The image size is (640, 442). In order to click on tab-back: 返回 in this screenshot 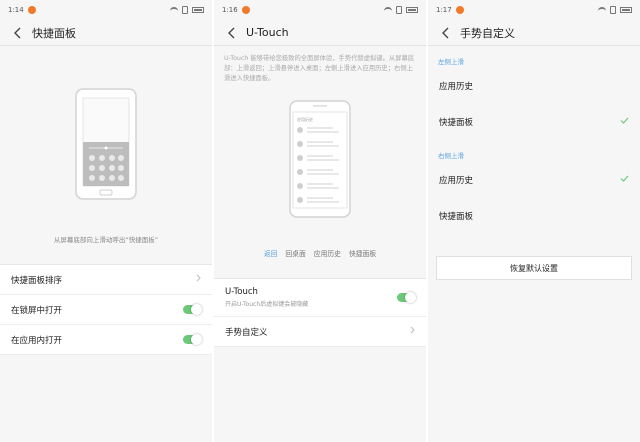, I will do `click(271, 253)`.